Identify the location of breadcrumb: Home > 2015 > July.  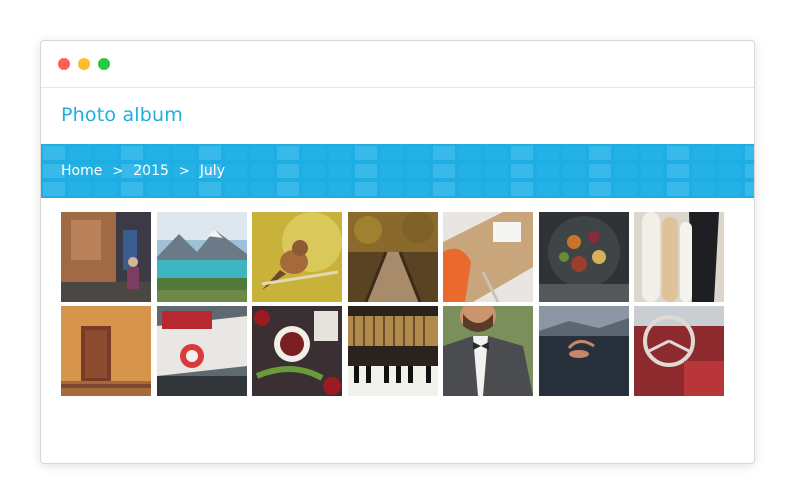
(143, 171).